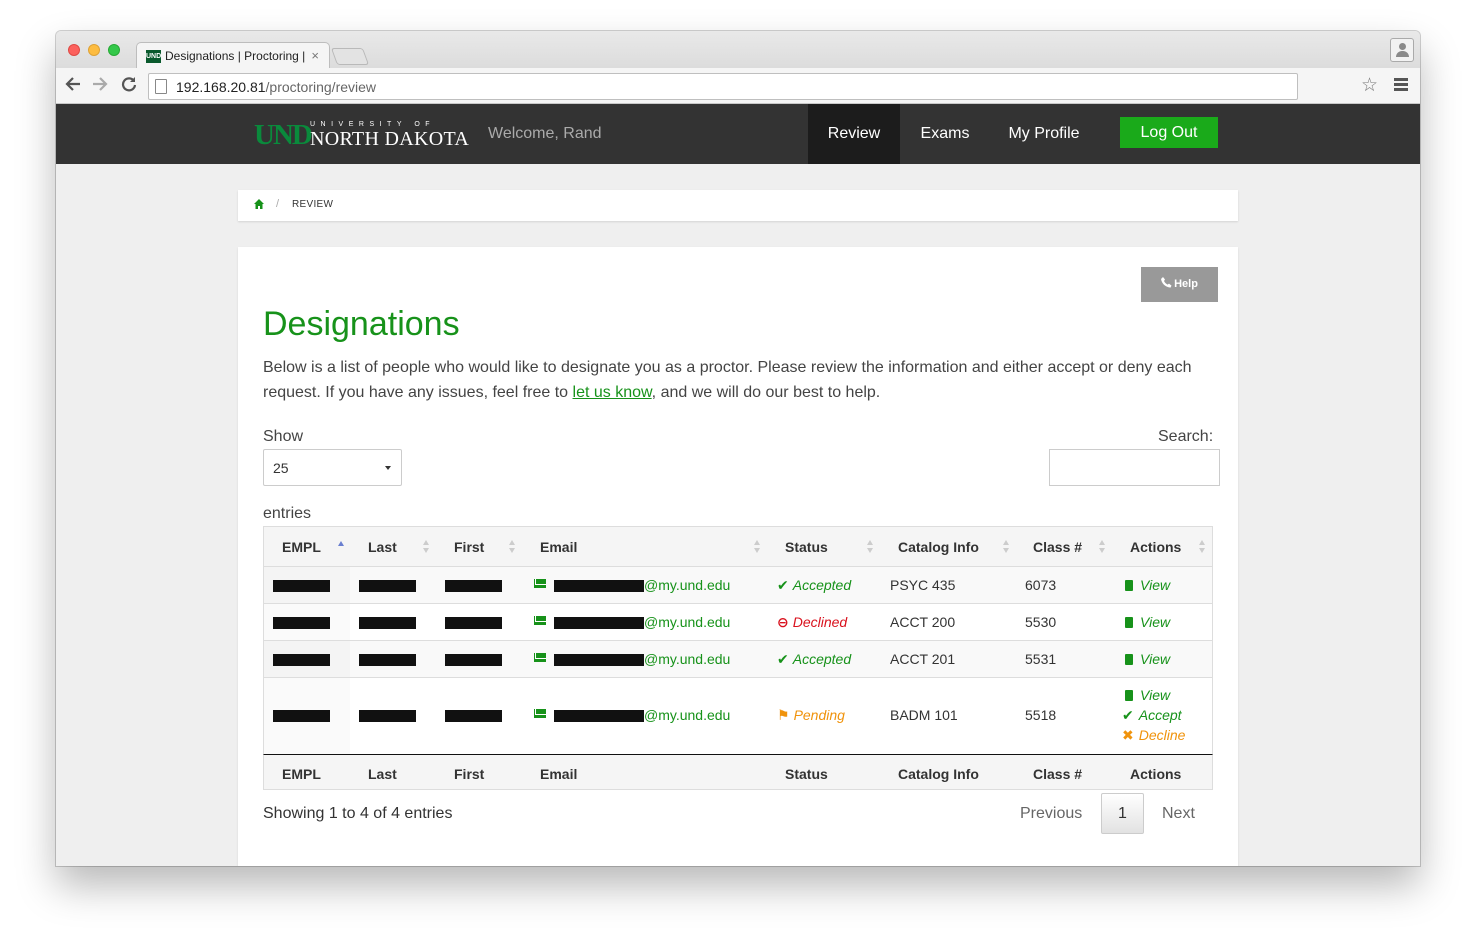 The image size is (1476, 946). What do you see at coordinates (738, 205) in the screenshot?
I see `breadcrumb: / REVIEW` at bounding box center [738, 205].